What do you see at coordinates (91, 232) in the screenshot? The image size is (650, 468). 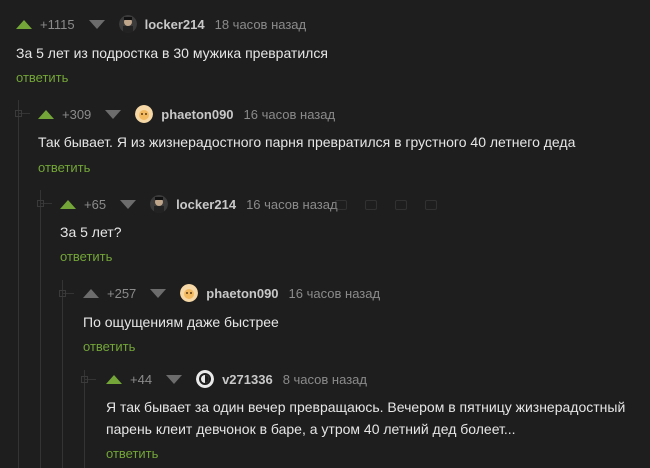 I see `comment-text: За 5 лет?` at bounding box center [91, 232].